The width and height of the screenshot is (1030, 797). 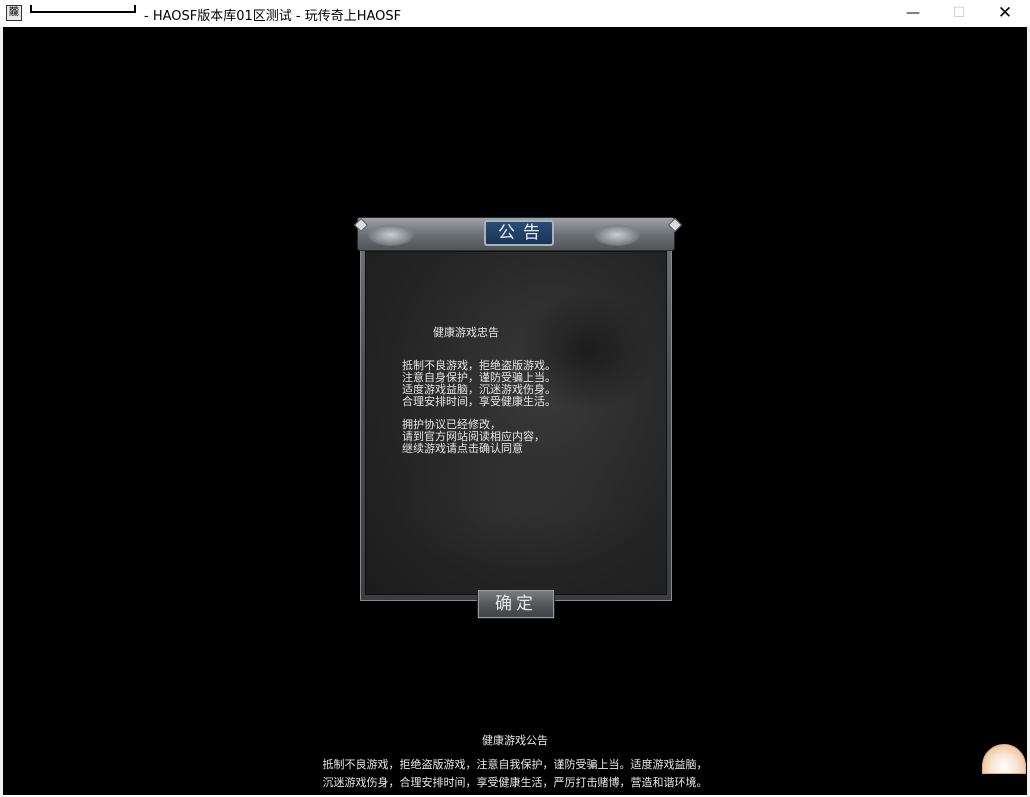 I want to click on dialog-header: 公告, so click(x=518, y=234).